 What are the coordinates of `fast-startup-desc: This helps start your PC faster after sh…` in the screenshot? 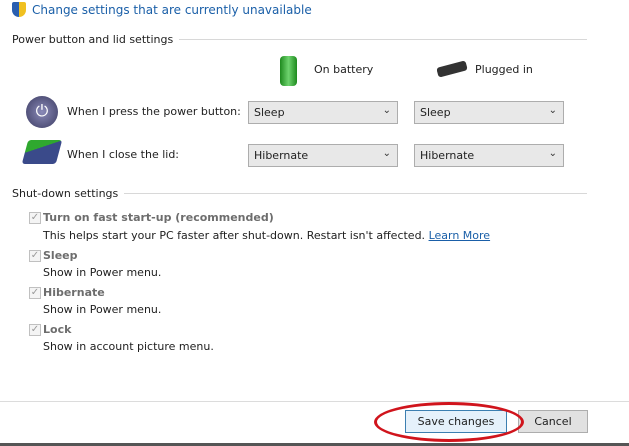 It's located at (267, 235).